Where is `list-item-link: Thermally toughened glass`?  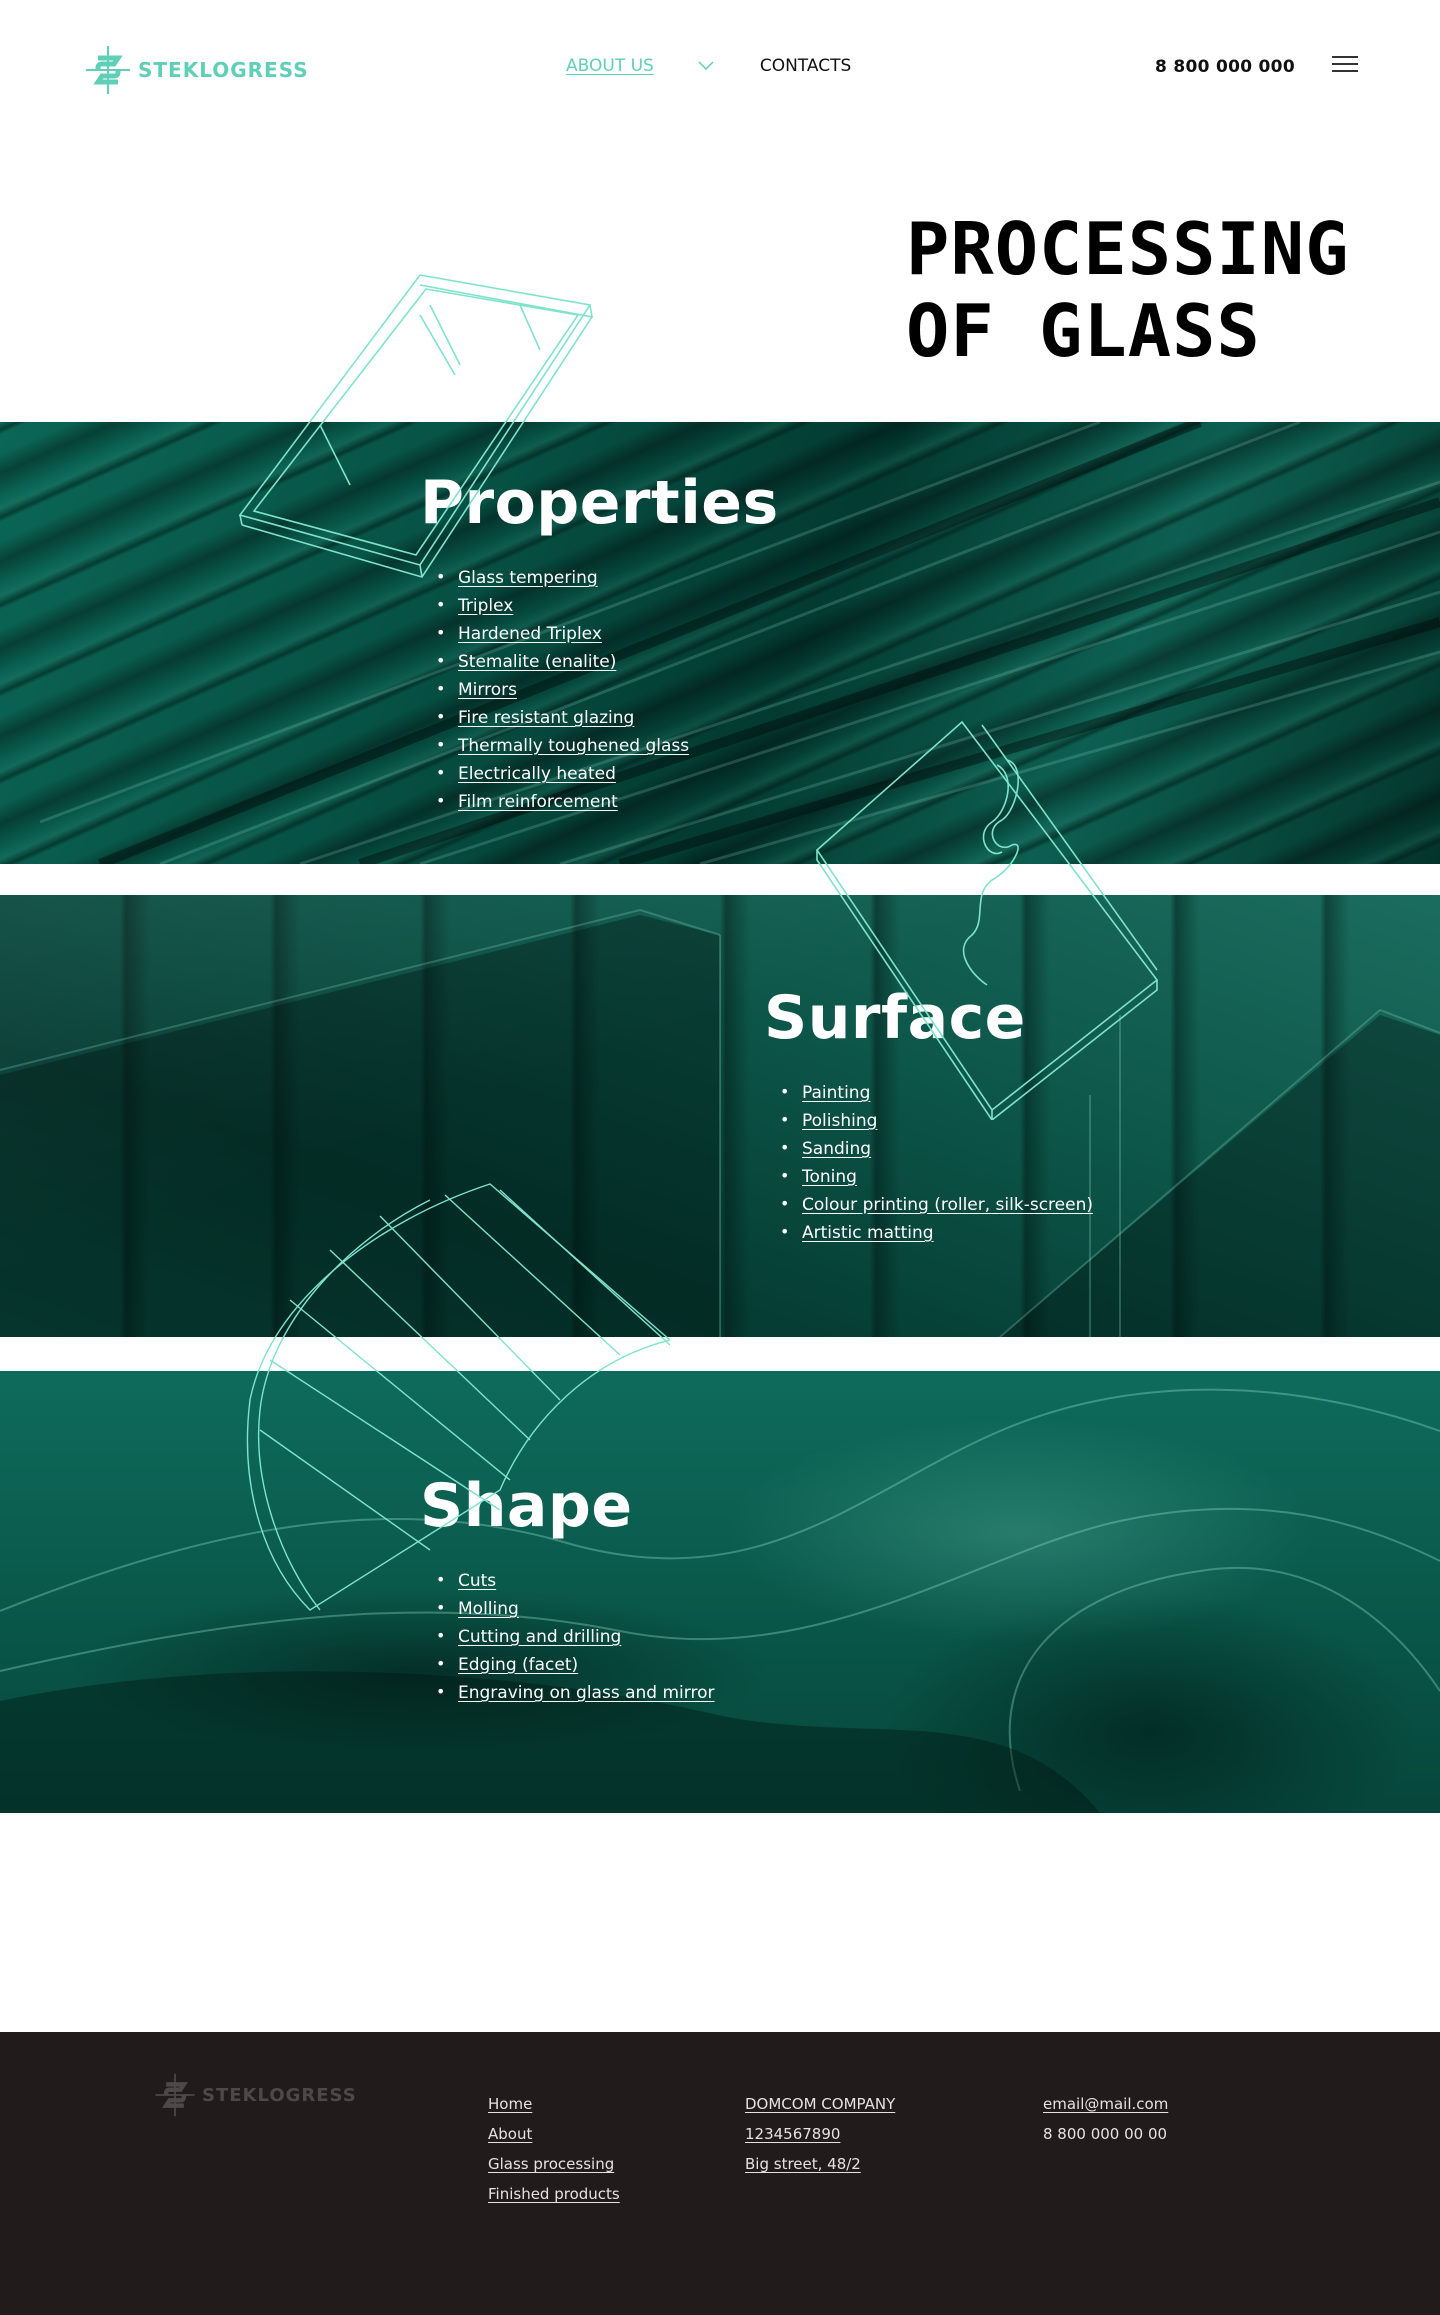
list-item-link: Thermally toughened glass is located at coordinates (573, 746).